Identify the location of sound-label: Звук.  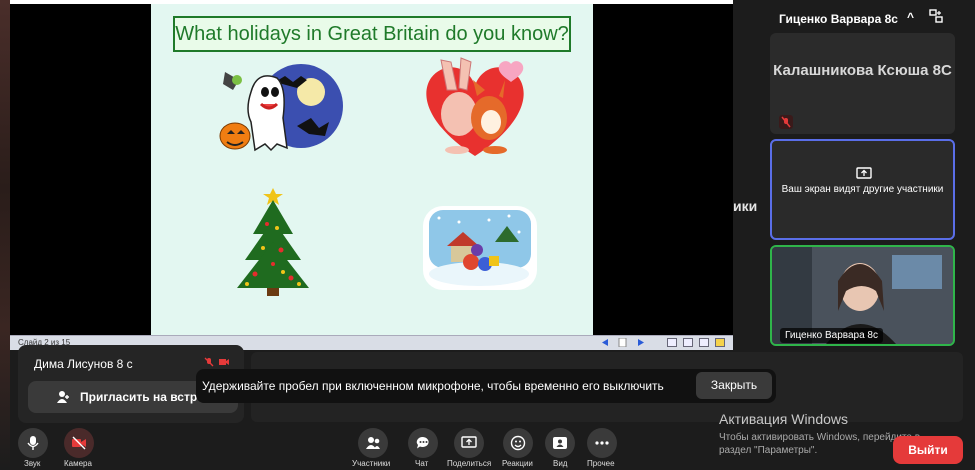
(32, 463).